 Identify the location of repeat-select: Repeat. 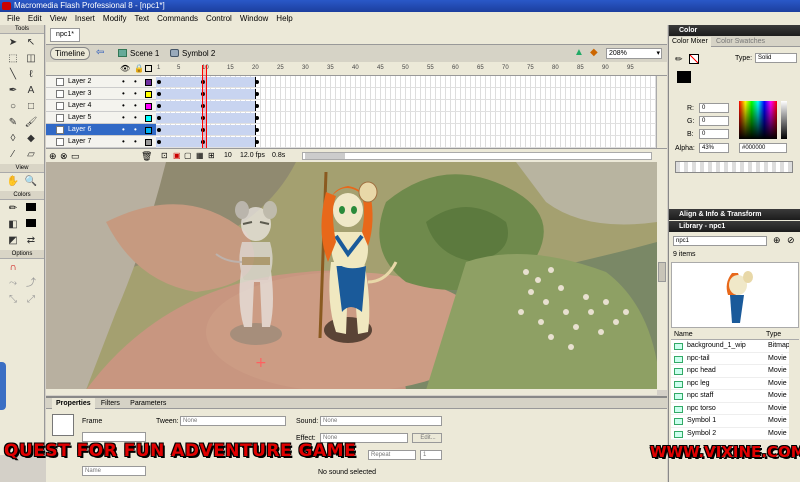
(392, 455).